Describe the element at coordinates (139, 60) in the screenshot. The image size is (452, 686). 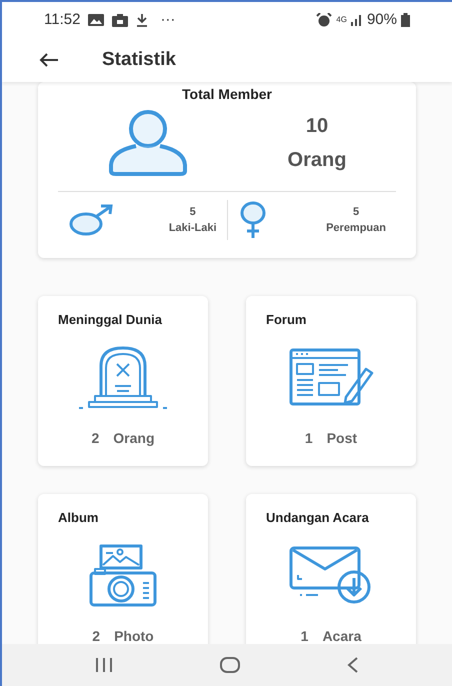
I see `page-title: Statistik` at that location.